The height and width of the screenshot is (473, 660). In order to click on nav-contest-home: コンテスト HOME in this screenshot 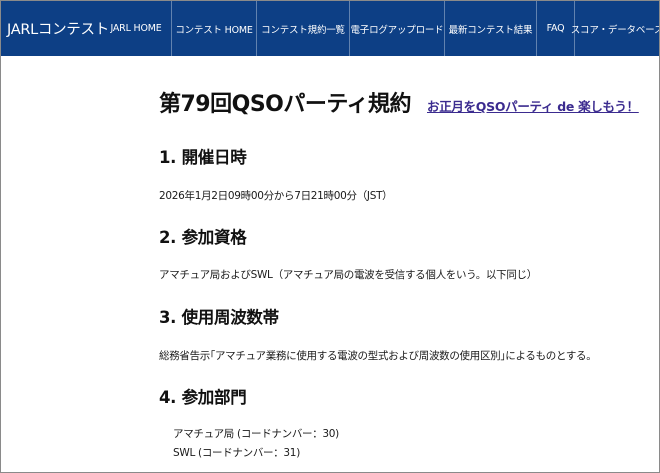, I will do `click(213, 28)`.